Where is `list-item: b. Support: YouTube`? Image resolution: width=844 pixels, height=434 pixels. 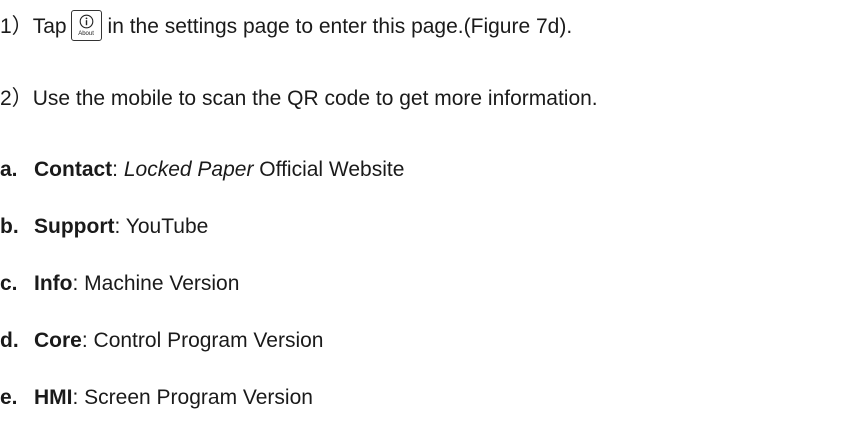
list-item: b. Support: YouTube is located at coordinates (104, 227).